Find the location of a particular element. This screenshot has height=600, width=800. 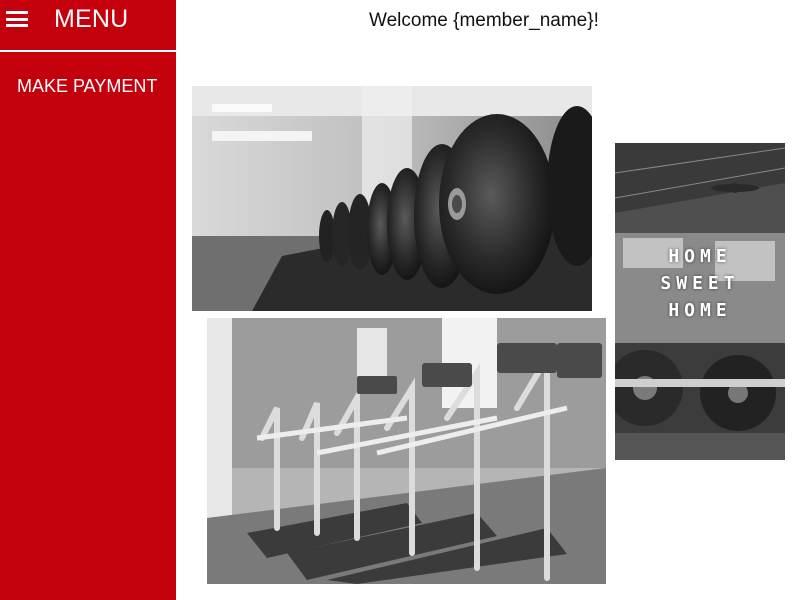

poster-text: HOME SWEET HOME is located at coordinates (700, 283).